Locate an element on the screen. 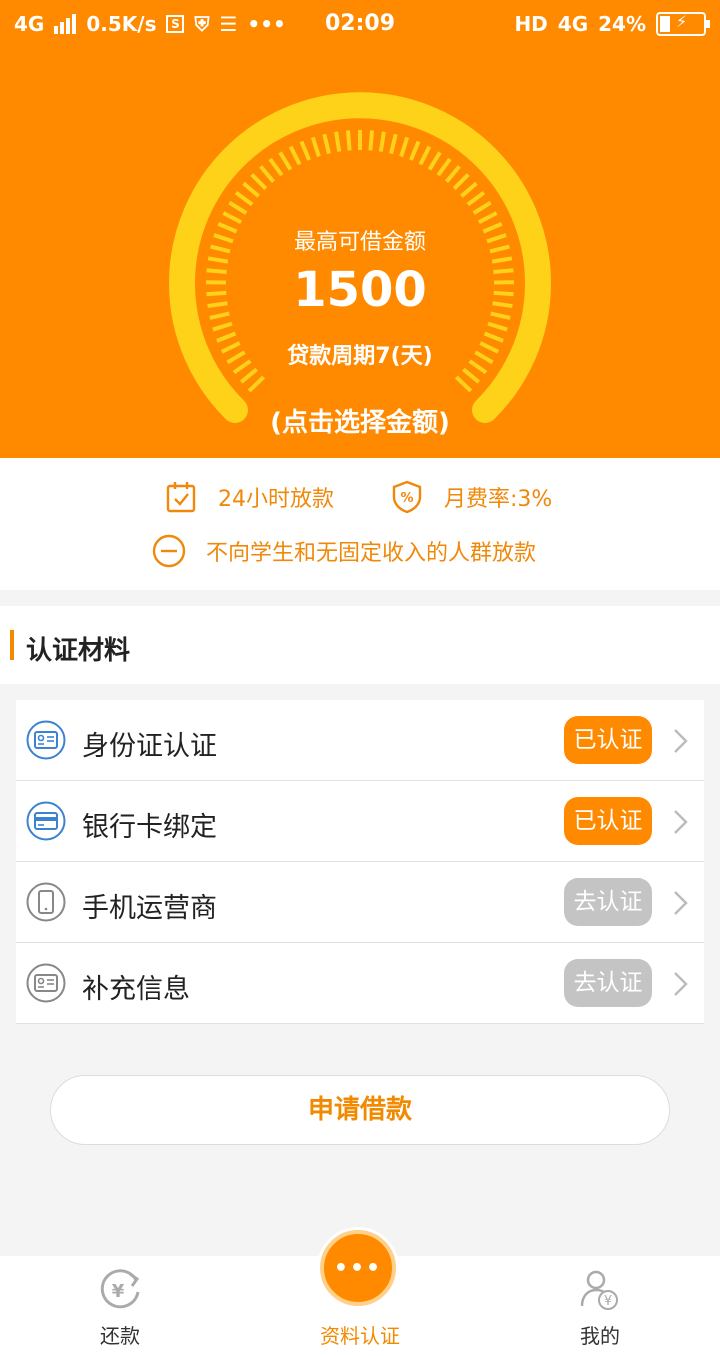 This screenshot has height=1356, width=720. tab-label: 资料认证 is located at coordinates (360, 1336).